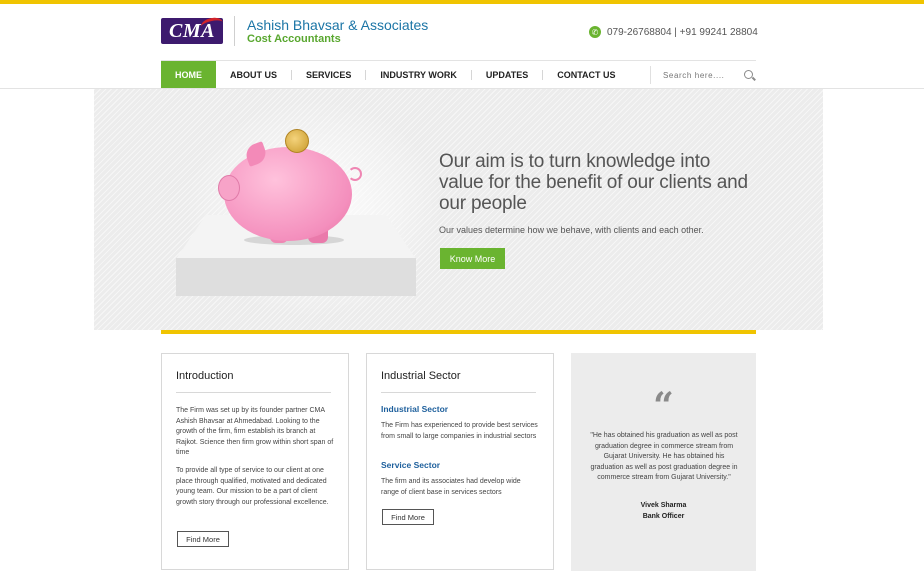  What do you see at coordinates (294, 39) in the screenshot?
I see `firm-subtitle: Cost Accountants` at bounding box center [294, 39].